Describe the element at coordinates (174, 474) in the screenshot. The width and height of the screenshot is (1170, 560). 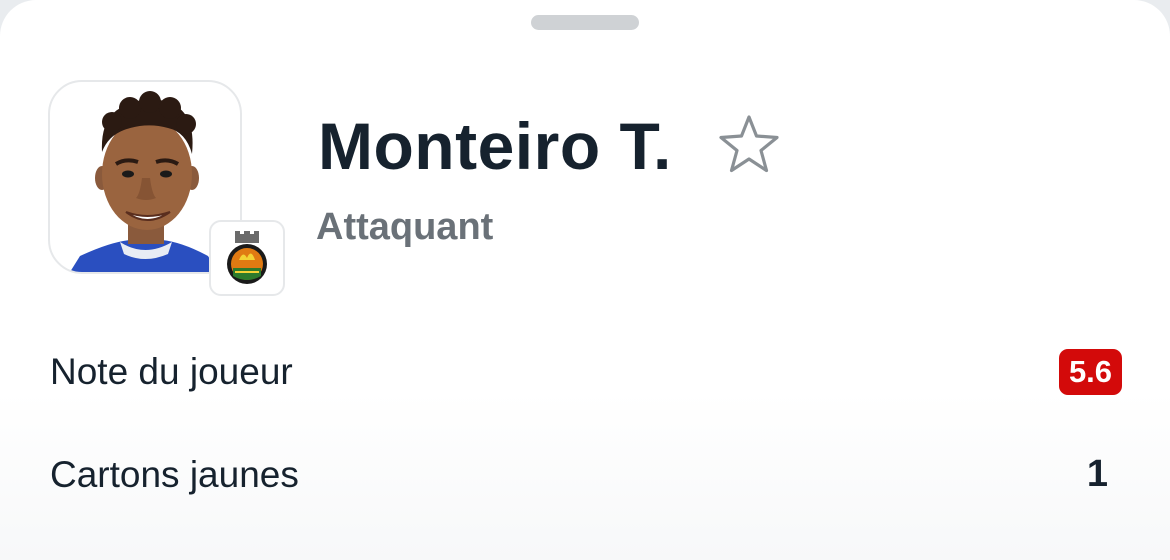
I see `stat-label-yellow-cards: Cartons jaunes` at that location.